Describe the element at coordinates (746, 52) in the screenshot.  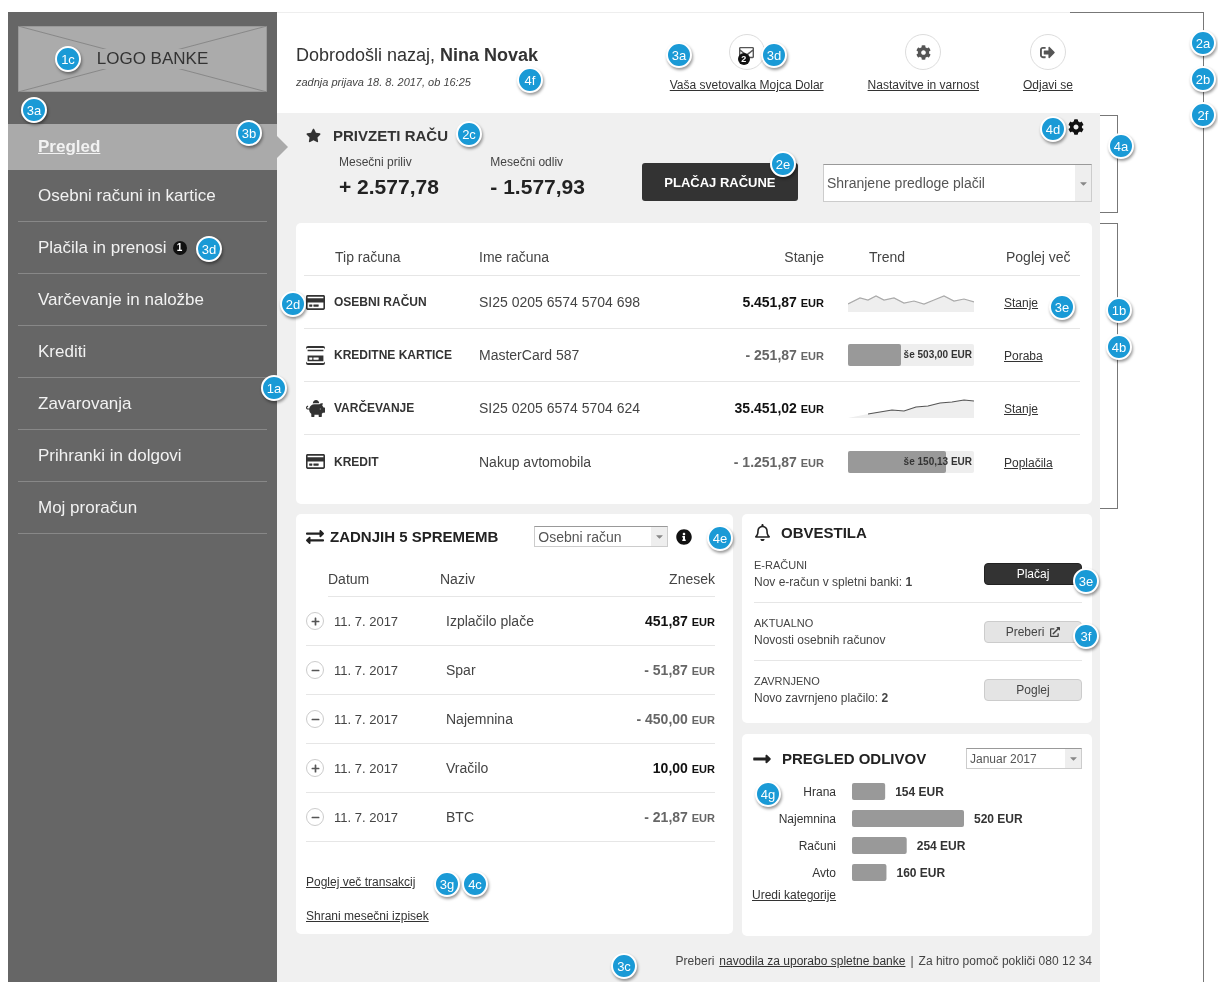
I see `icon-button: 2` at that location.